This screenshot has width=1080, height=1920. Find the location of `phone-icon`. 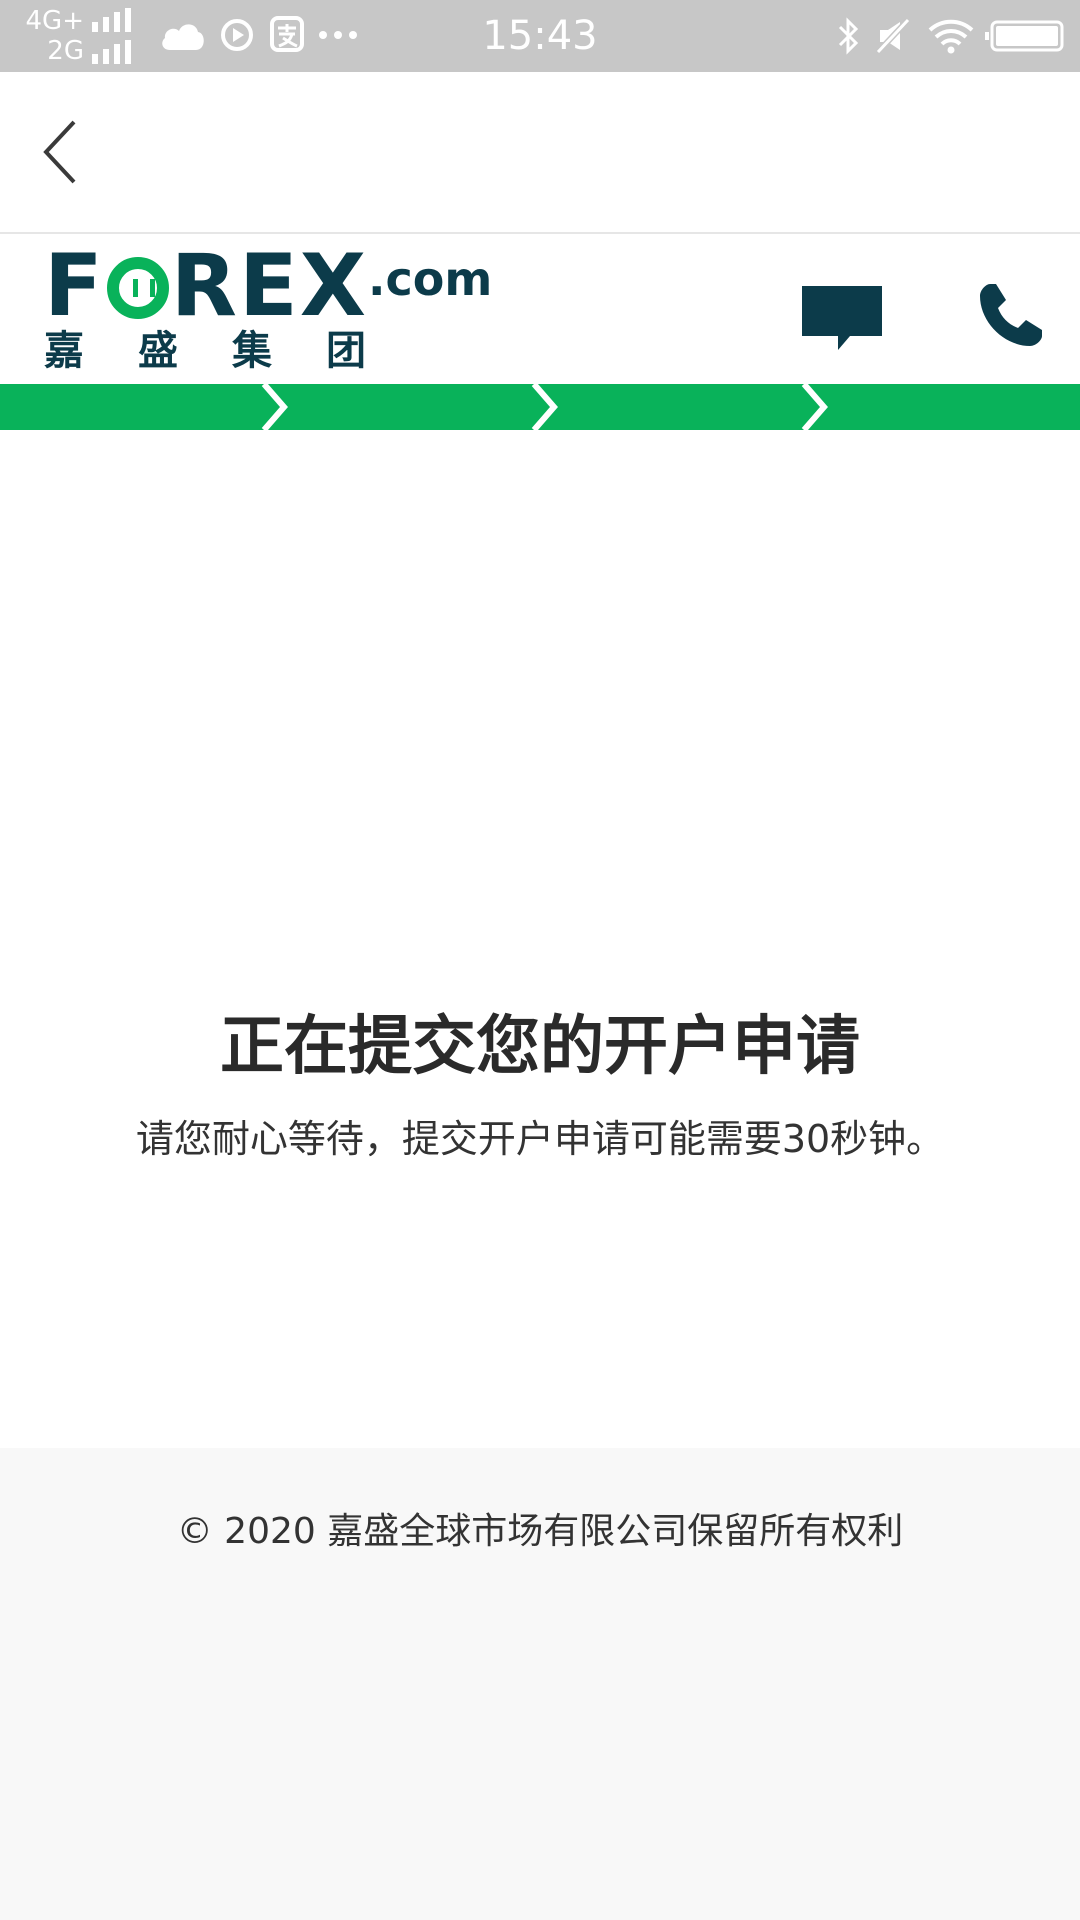

phone-icon is located at coordinates (1011, 315).